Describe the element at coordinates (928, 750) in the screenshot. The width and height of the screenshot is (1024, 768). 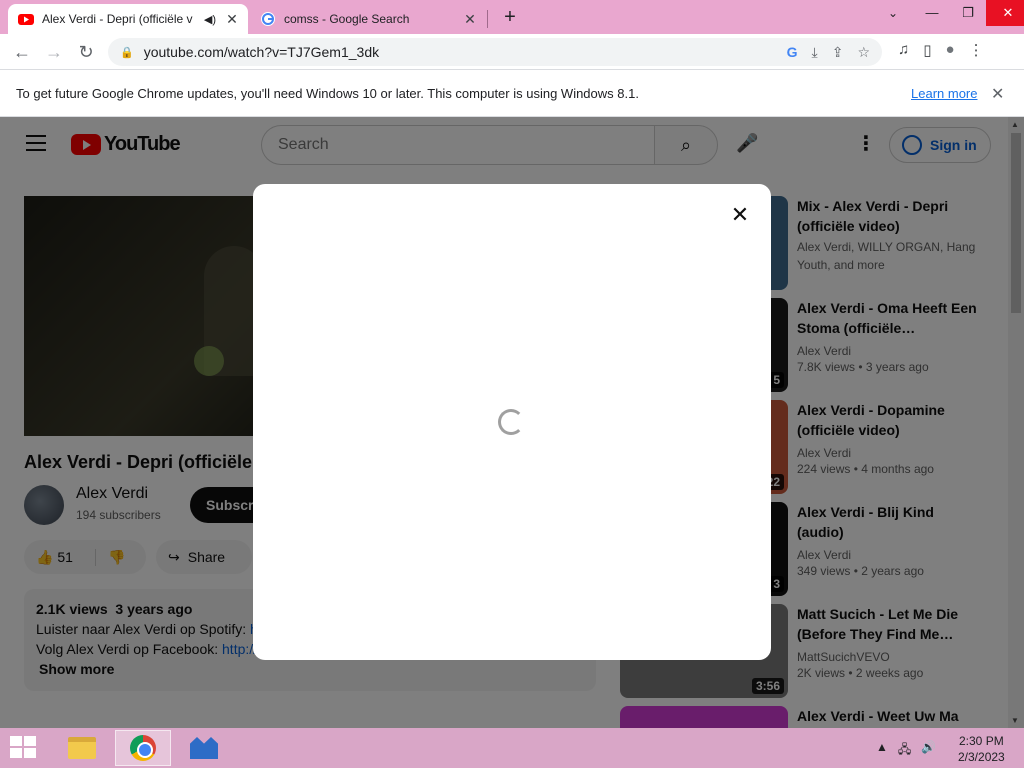
I see `volume-icon: 🔊` at that location.